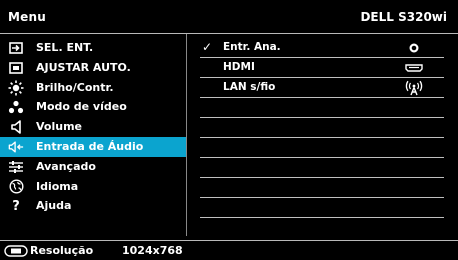  What do you see at coordinates (16, 68) in the screenshot?
I see `auto-adjust-icon` at bounding box center [16, 68].